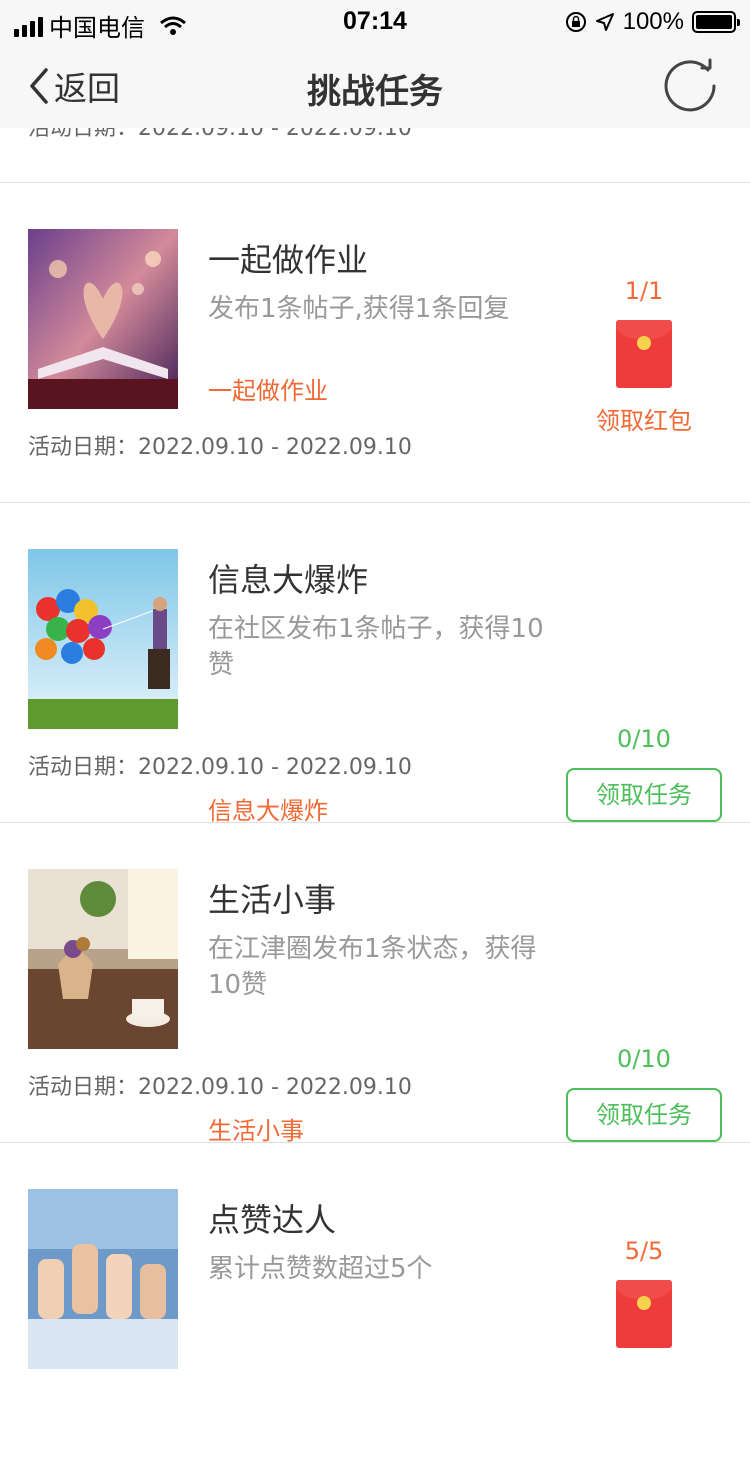  What do you see at coordinates (268, 388) in the screenshot?
I see `task-tag: 一起做作业` at bounding box center [268, 388].